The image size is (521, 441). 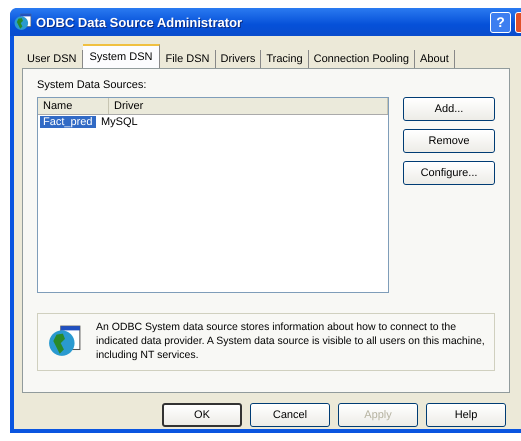 I want to click on side-button: Remove, so click(x=449, y=141).